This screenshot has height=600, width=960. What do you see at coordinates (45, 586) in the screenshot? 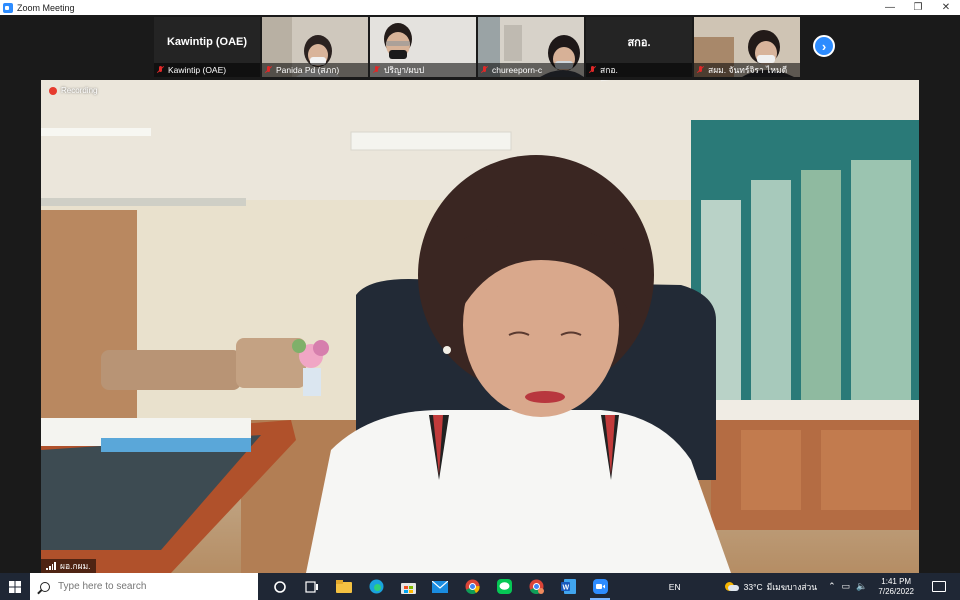
I see `search-icon` at bounding box center [45, 586].